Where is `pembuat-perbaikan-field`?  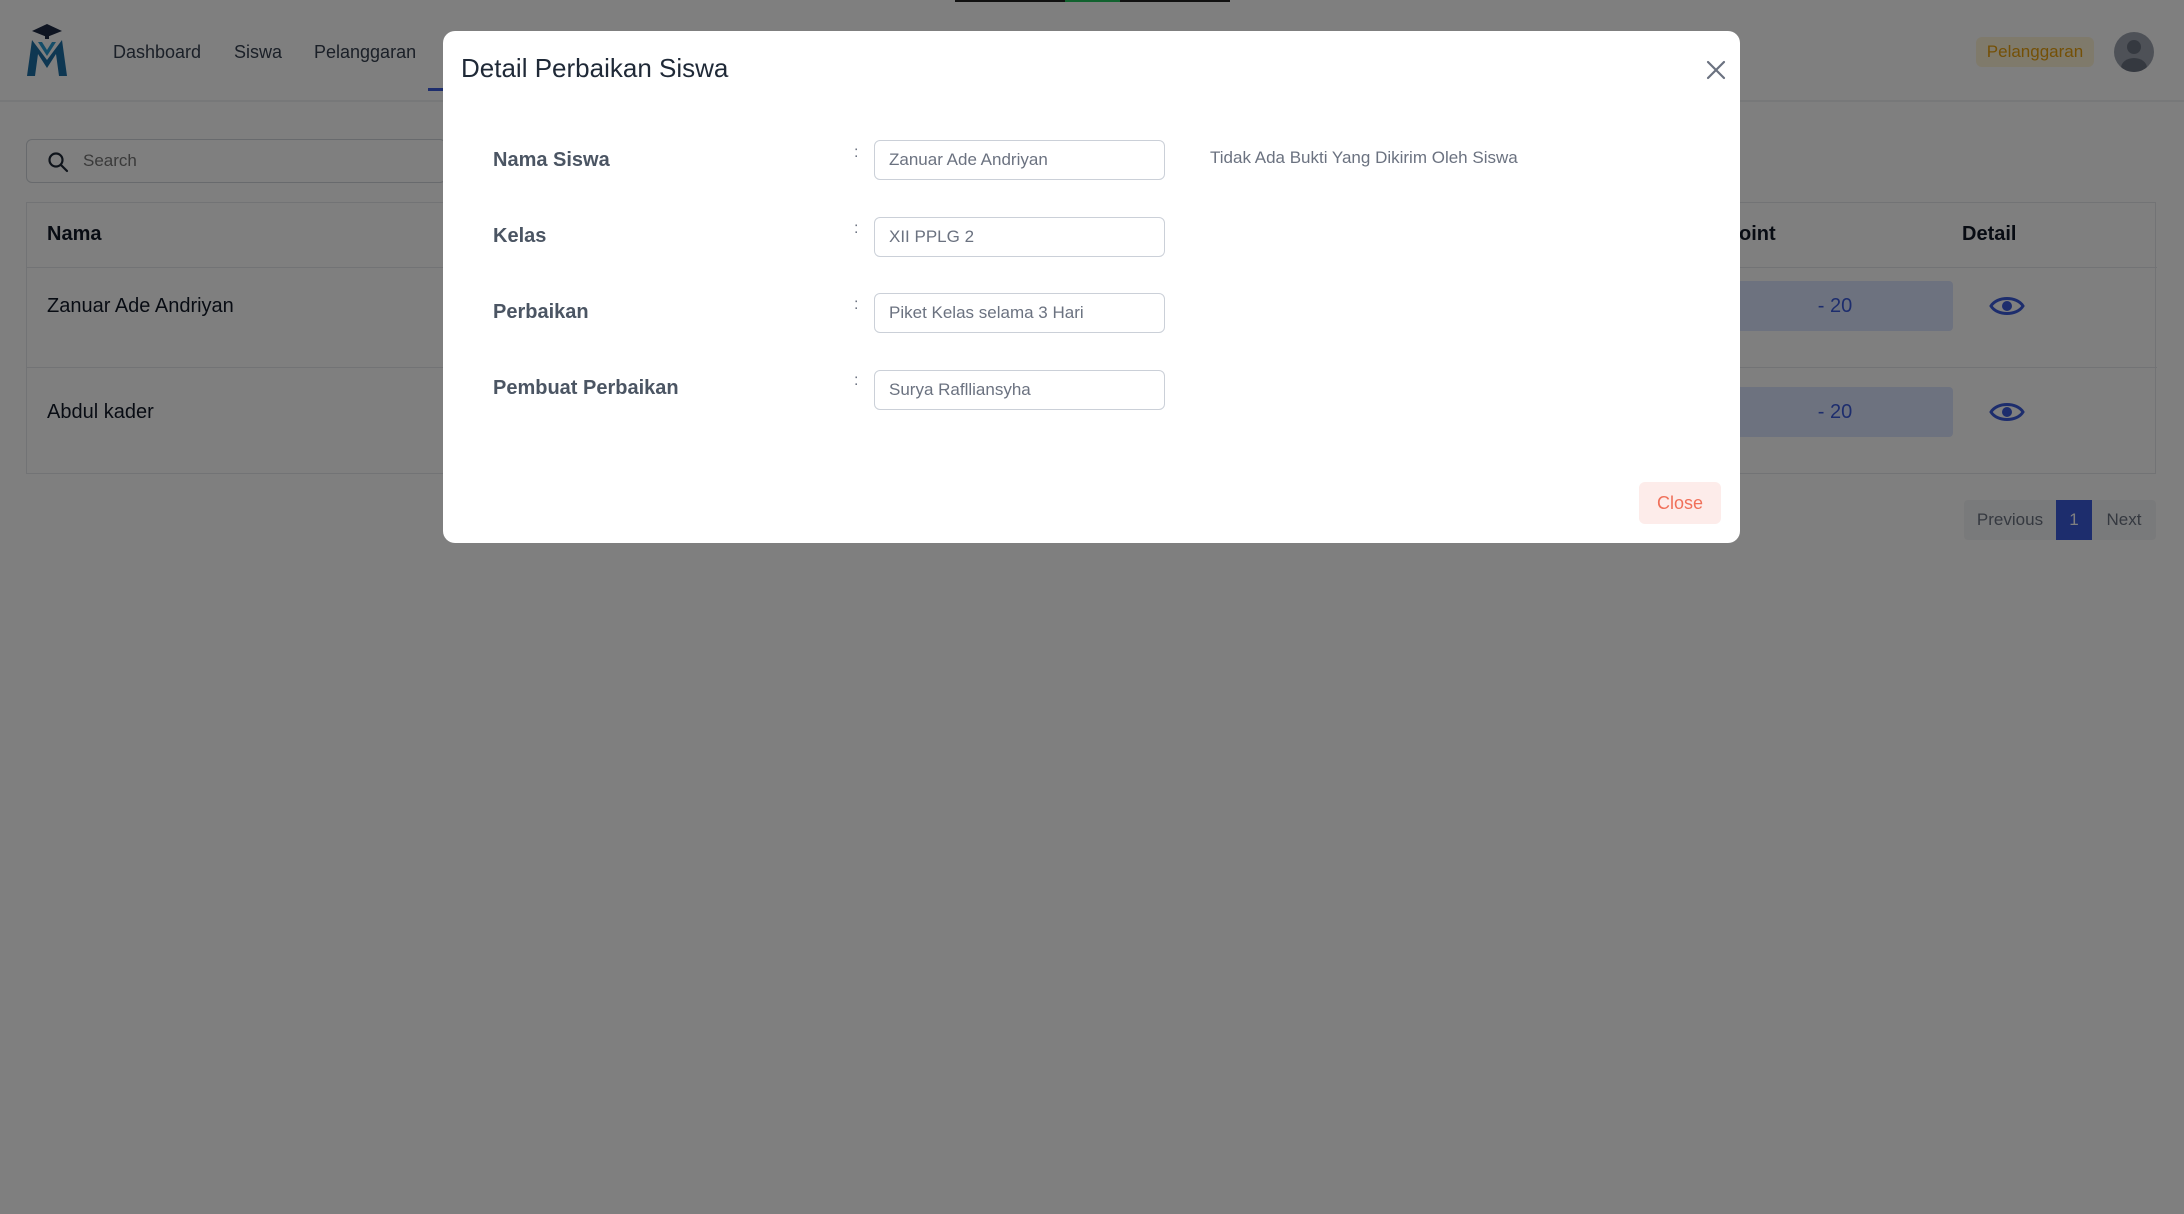 pembuat-perbaikan-field is located at coordinates (1019, 390).